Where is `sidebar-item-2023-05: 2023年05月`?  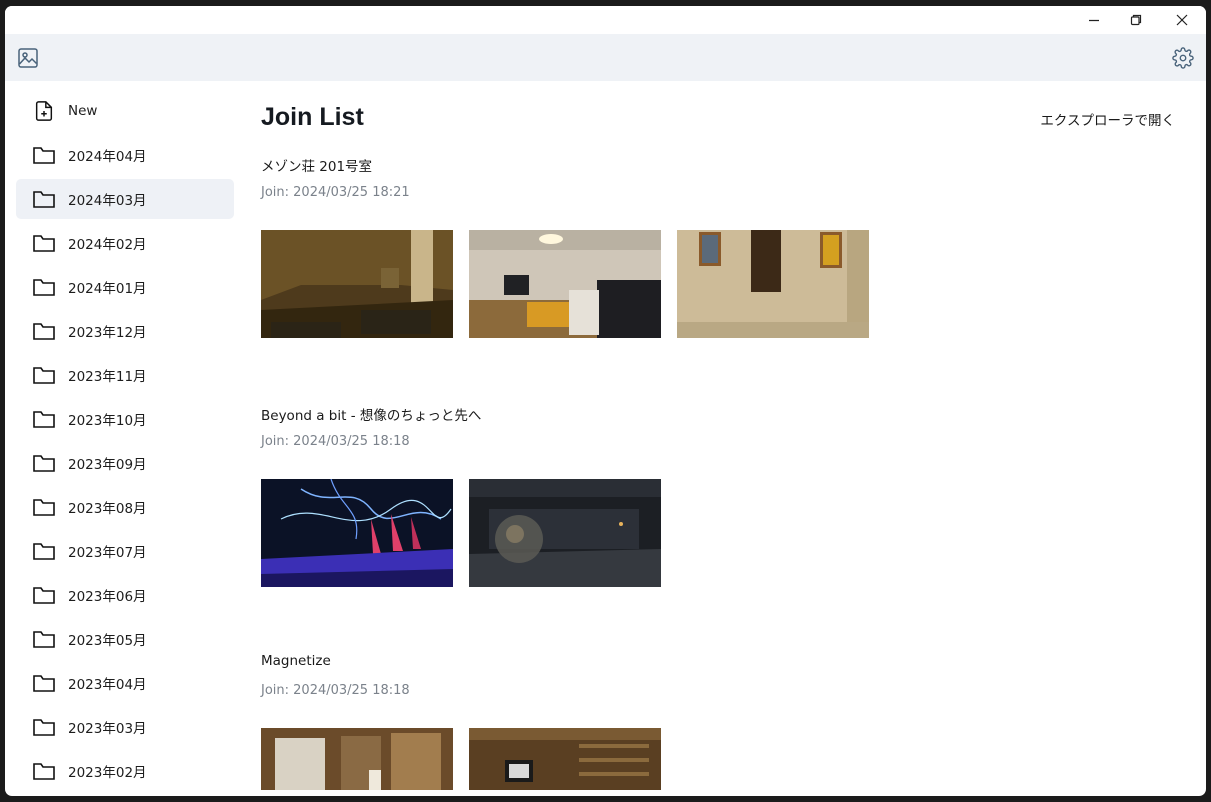 sidebar-item-2023-05: 2023年05月 is located at coordinates (125, 639).